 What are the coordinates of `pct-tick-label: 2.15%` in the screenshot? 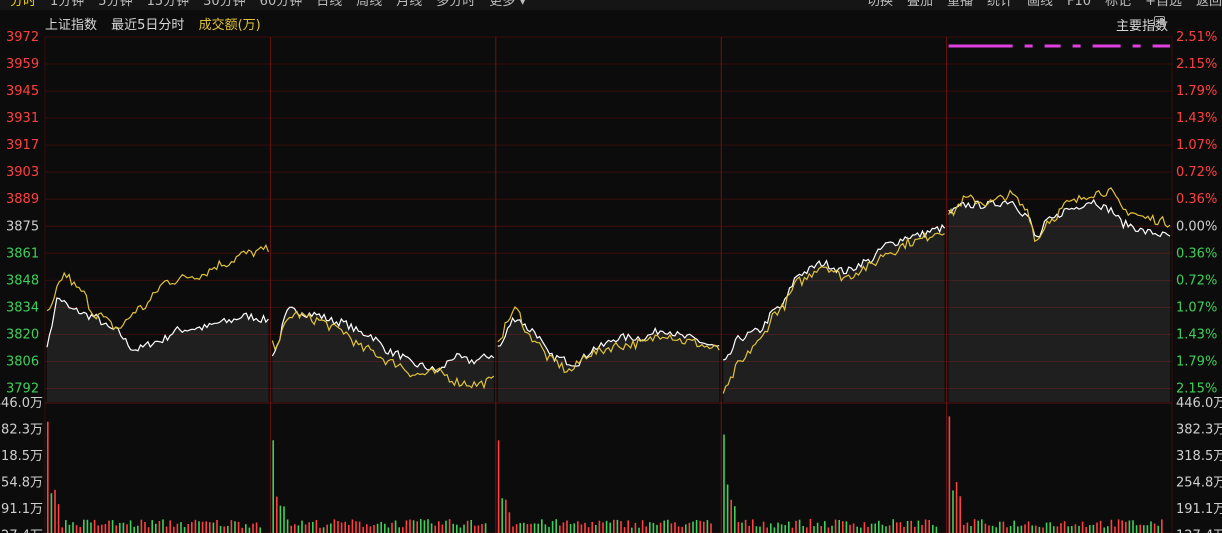 It's located at (1196, 64).